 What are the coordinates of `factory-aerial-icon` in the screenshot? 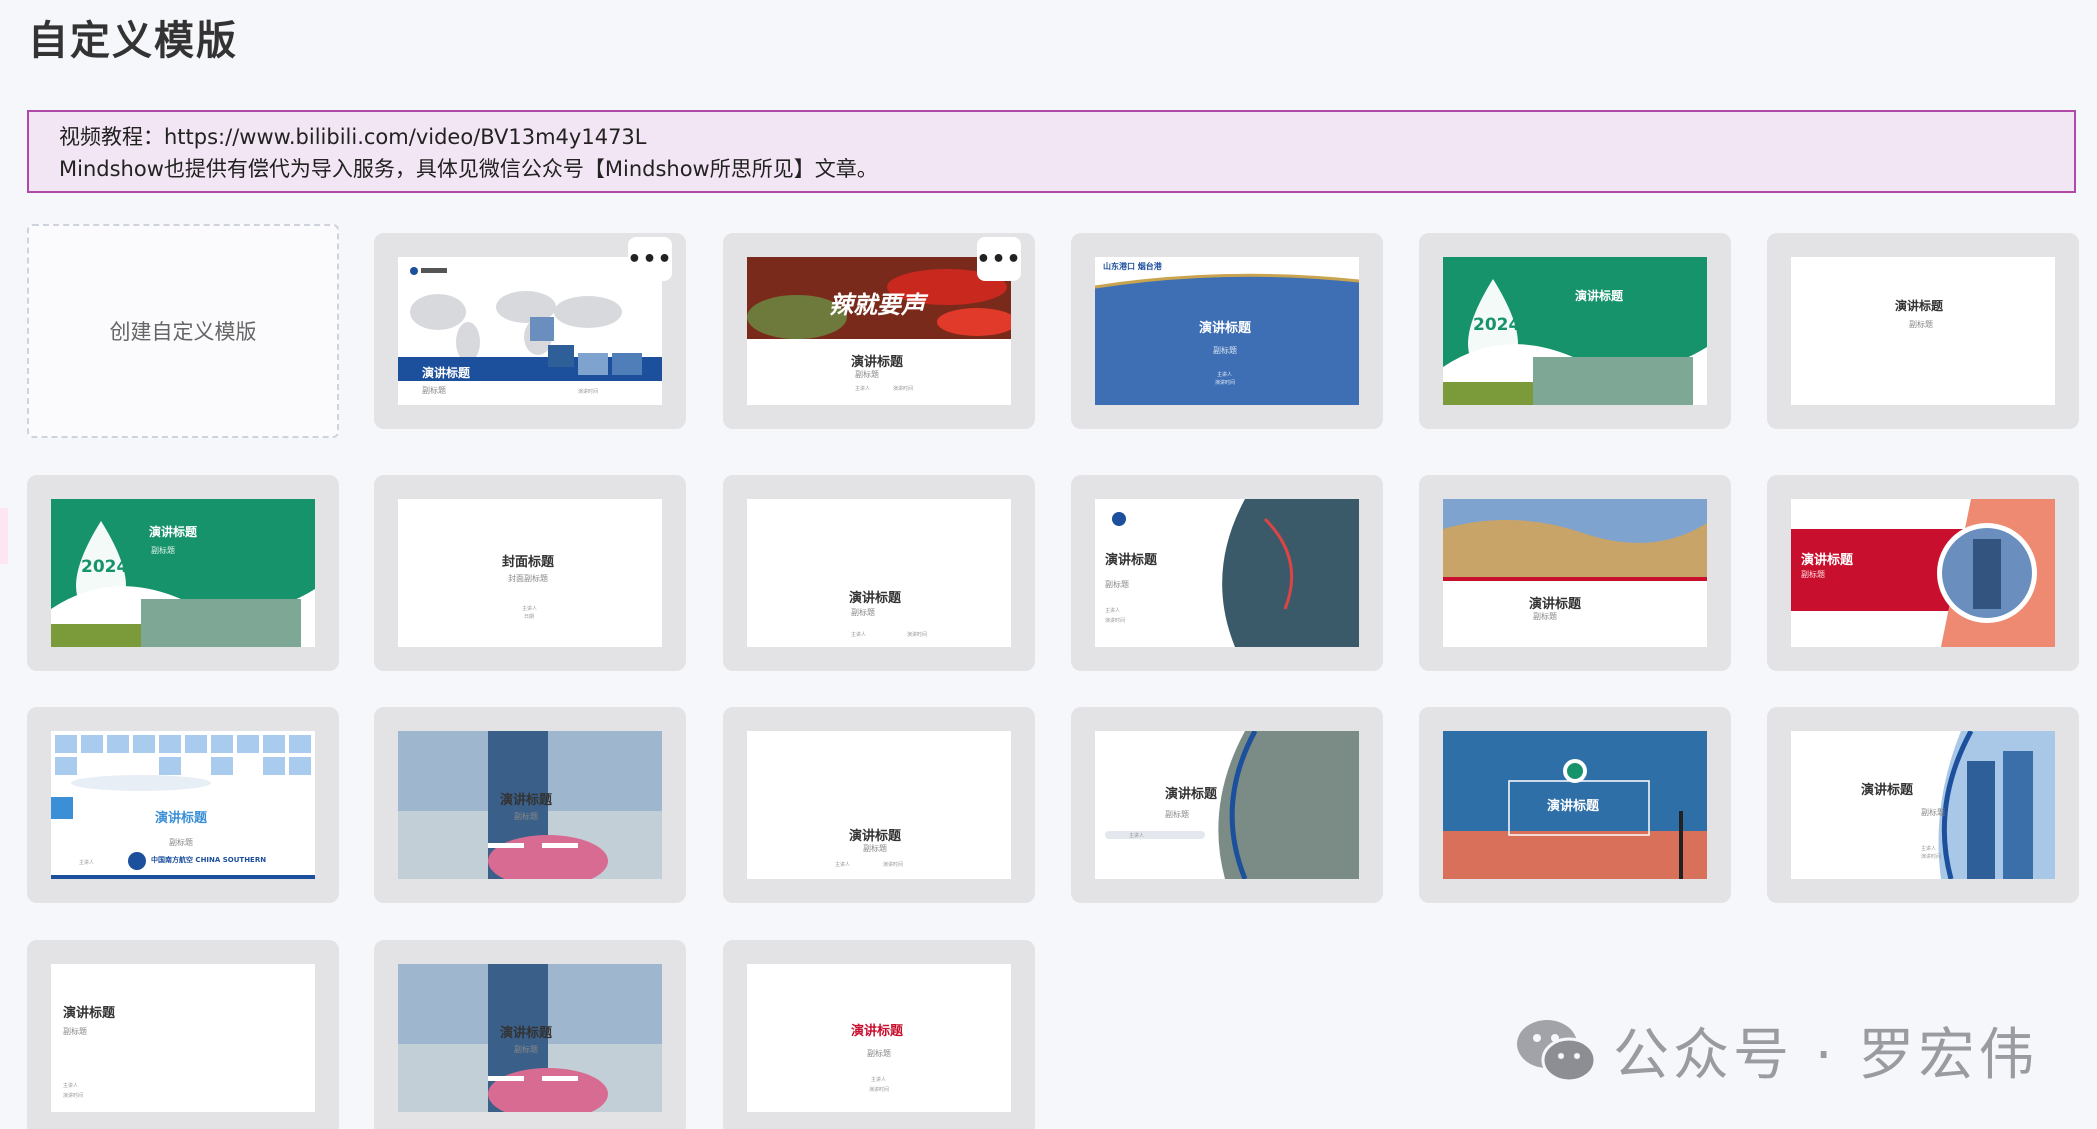 It's located at (1232, 805).